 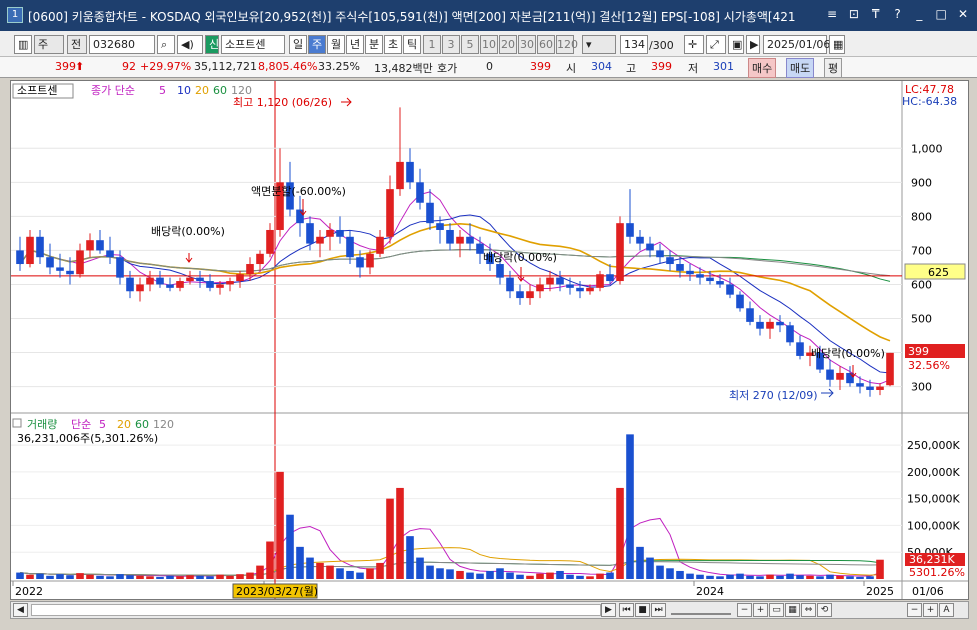 I want to click on stop-icon: ■, so click(x=642, y=610).